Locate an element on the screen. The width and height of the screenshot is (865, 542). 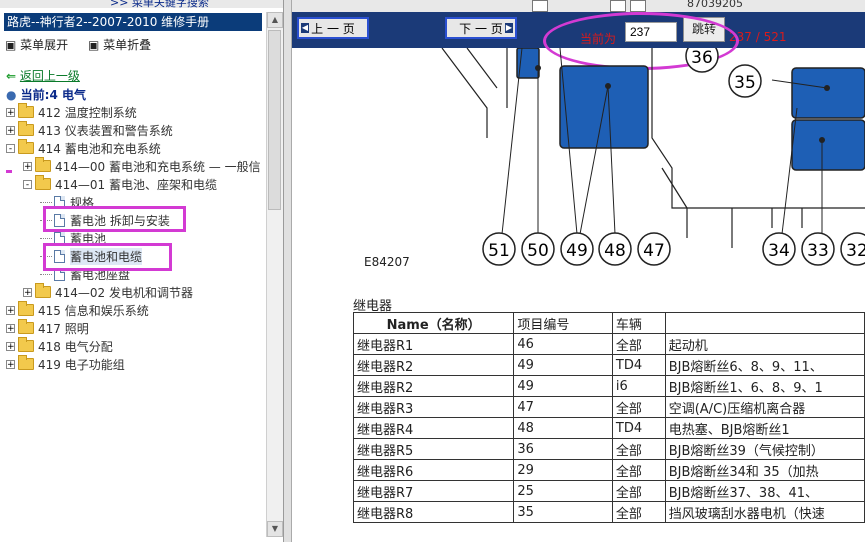
table-cell: i6 is located at coordinates (638, 386).